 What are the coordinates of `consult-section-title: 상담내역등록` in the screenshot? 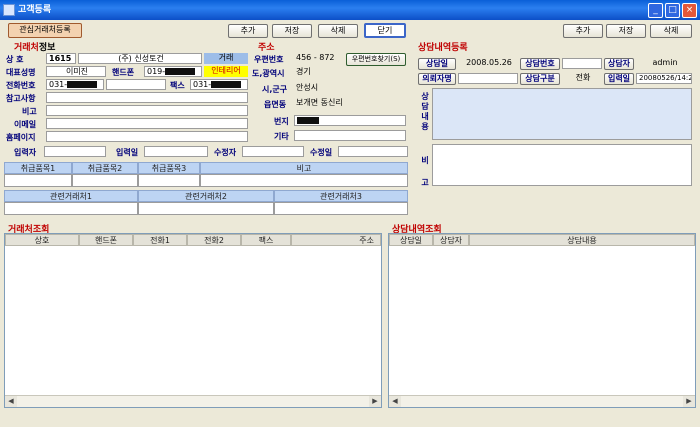 It's located at (443, 48).